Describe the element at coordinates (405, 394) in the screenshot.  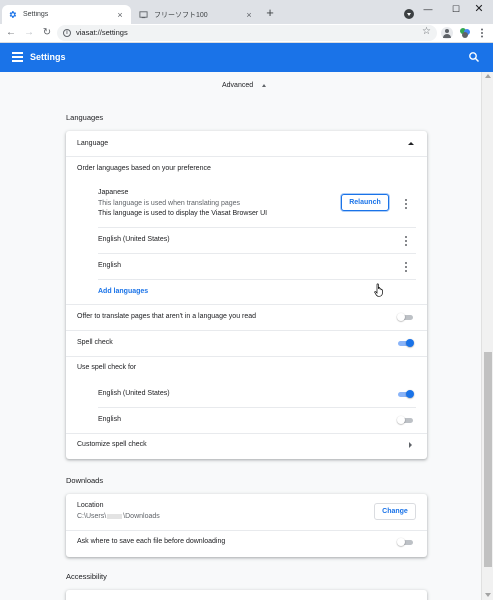
I see `spell-lang-english-us-toggle` at that location.